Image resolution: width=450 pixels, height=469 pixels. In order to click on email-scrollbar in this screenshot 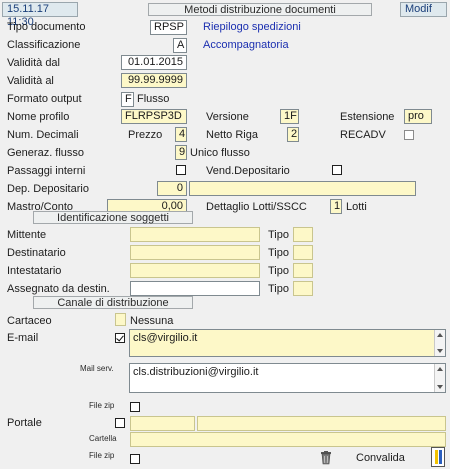, I will do `click(439, 343)`.